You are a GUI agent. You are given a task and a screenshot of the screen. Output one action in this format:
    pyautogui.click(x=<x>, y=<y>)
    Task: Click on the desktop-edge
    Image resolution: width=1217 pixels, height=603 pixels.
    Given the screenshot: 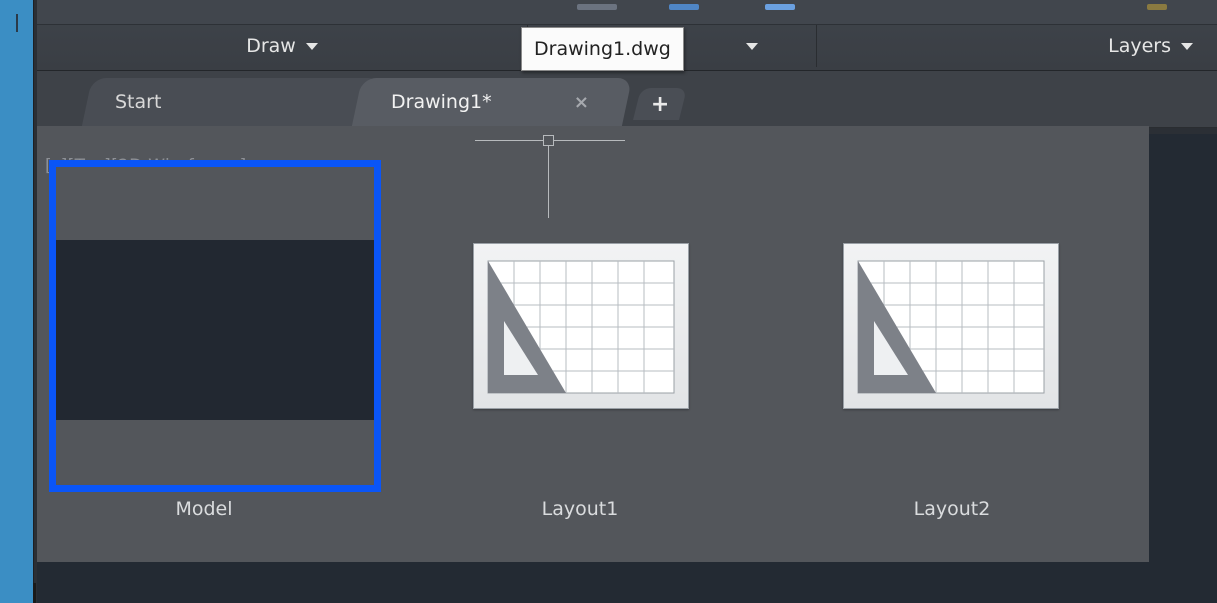 What is the action you would take?
    pyautogui.click(x=17, y=23)
    